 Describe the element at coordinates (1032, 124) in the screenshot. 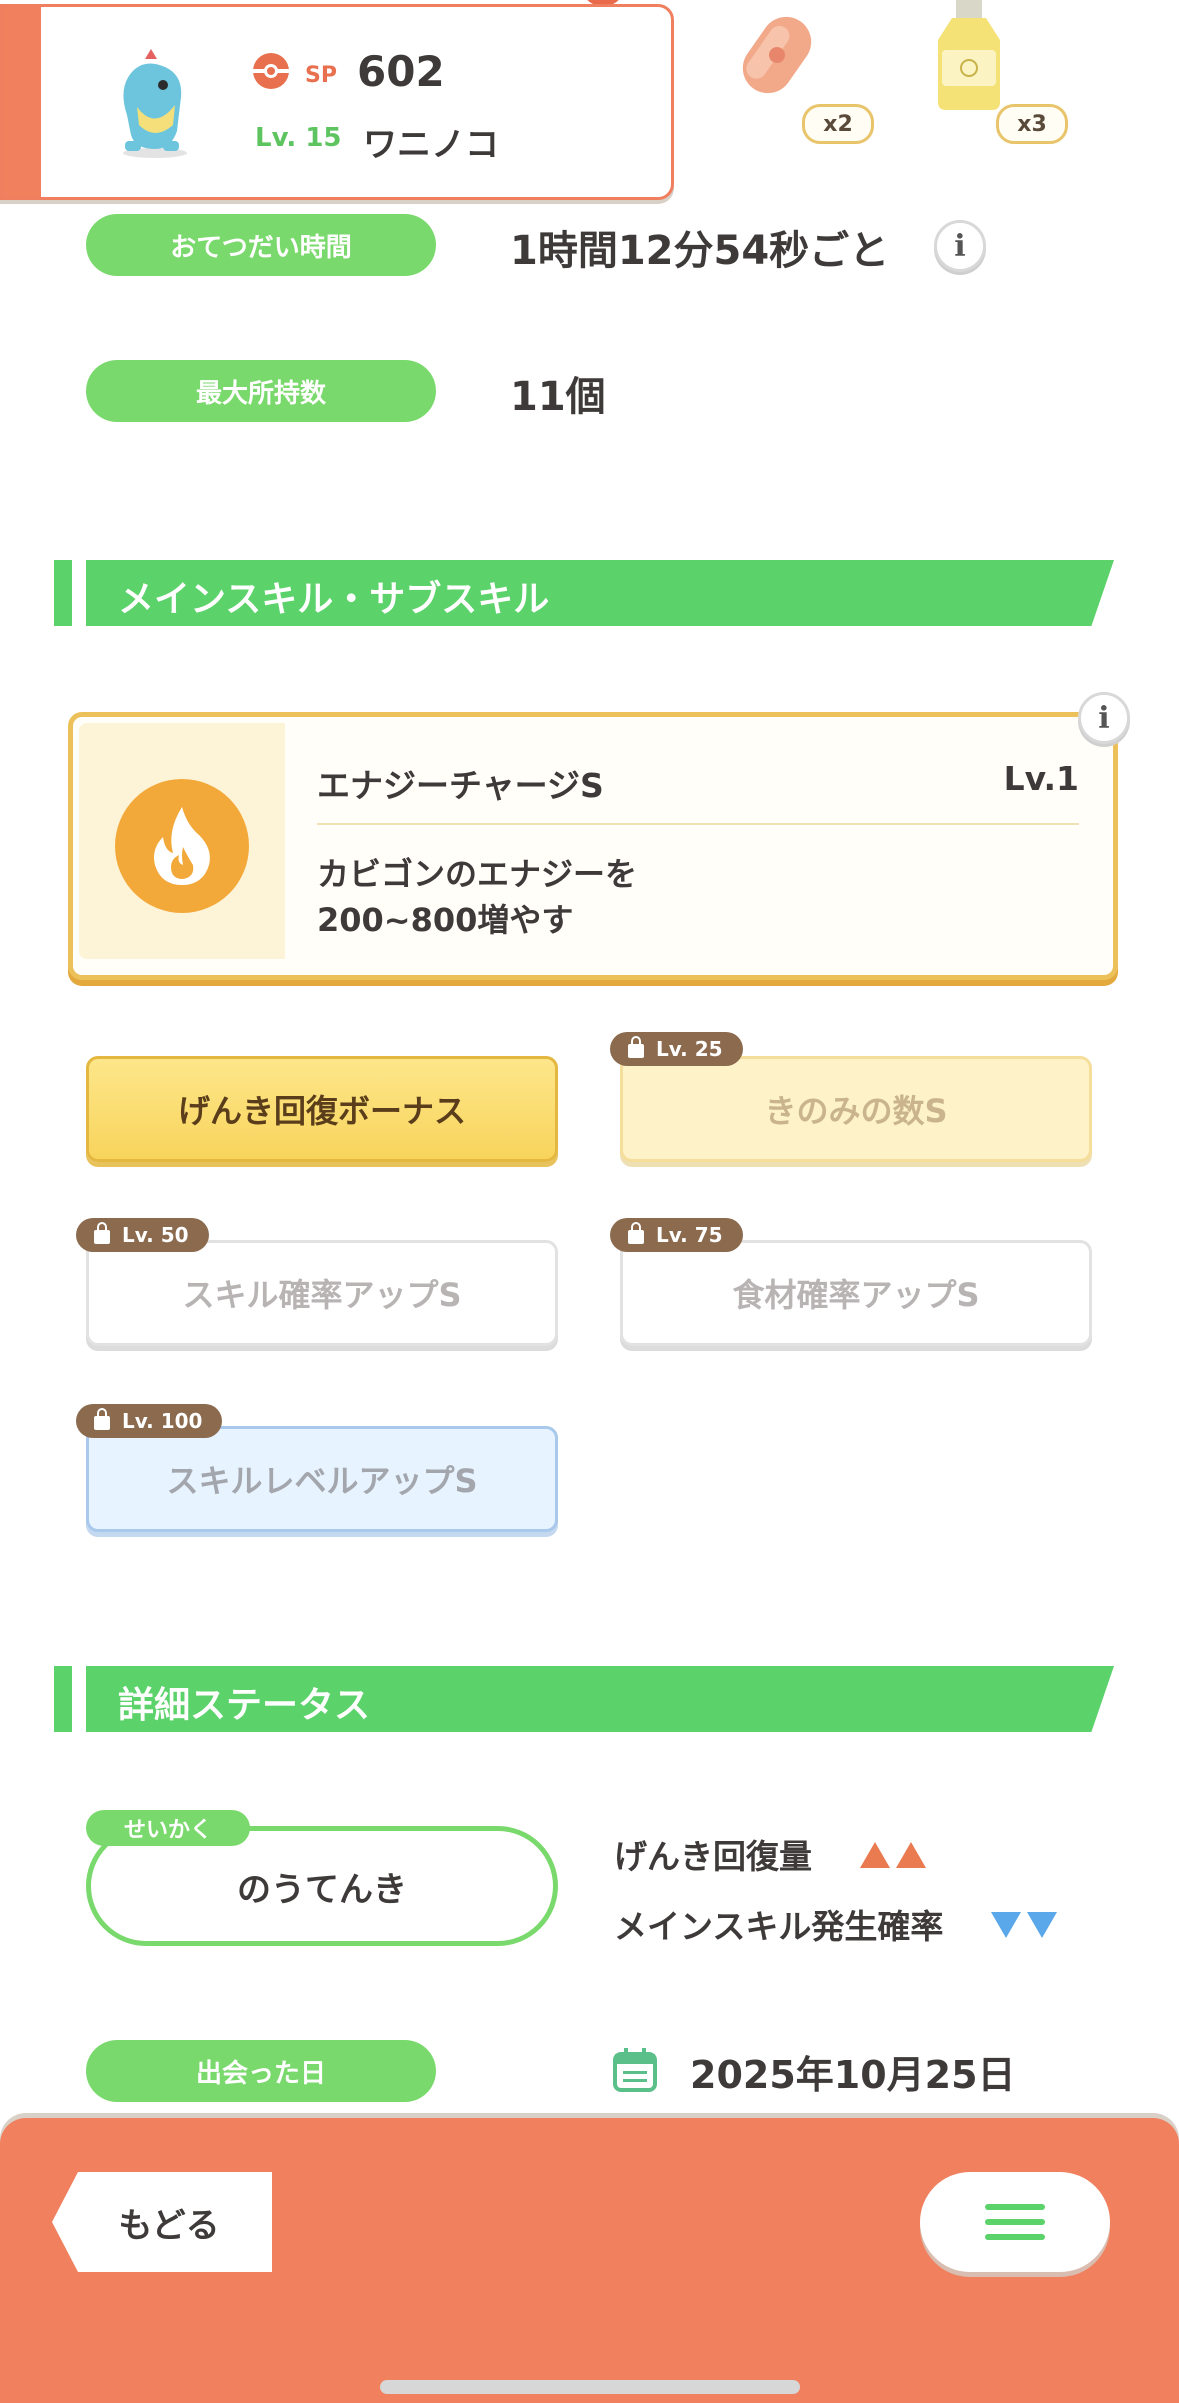

I see `ingredient-count: x3` at that location.